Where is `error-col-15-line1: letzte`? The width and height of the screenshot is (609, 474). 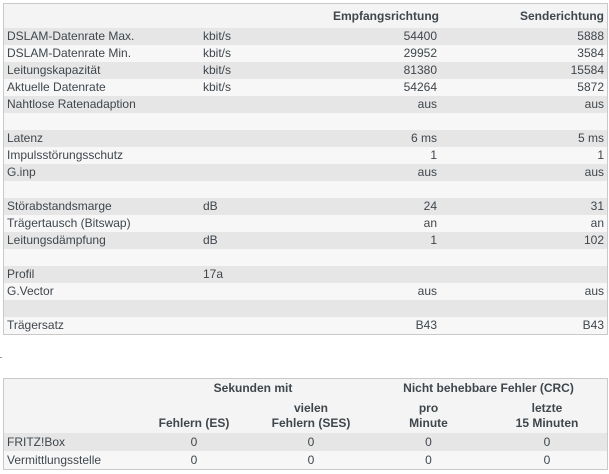
error-col-15-line1: letzte is located at coordinates (547, 408).